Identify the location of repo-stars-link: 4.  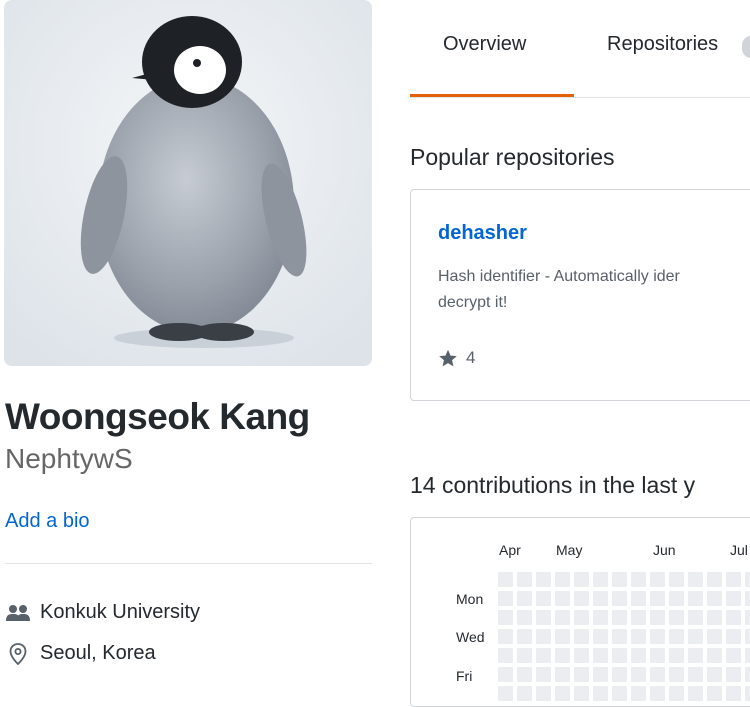
(456, 358).